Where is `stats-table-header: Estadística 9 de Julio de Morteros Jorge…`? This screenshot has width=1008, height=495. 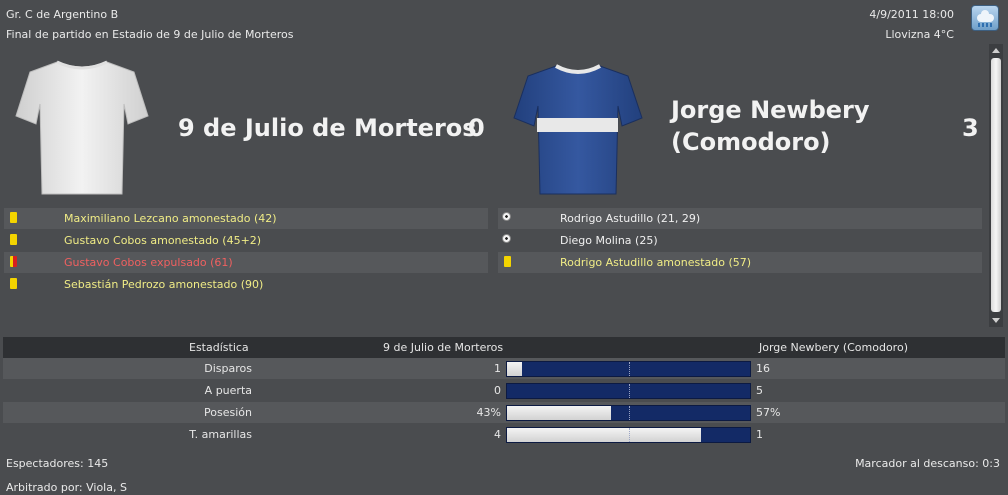
stats-table-header: Estadística 9 de Julio de Morteros Jorge… is located at coordinates (504, 347).